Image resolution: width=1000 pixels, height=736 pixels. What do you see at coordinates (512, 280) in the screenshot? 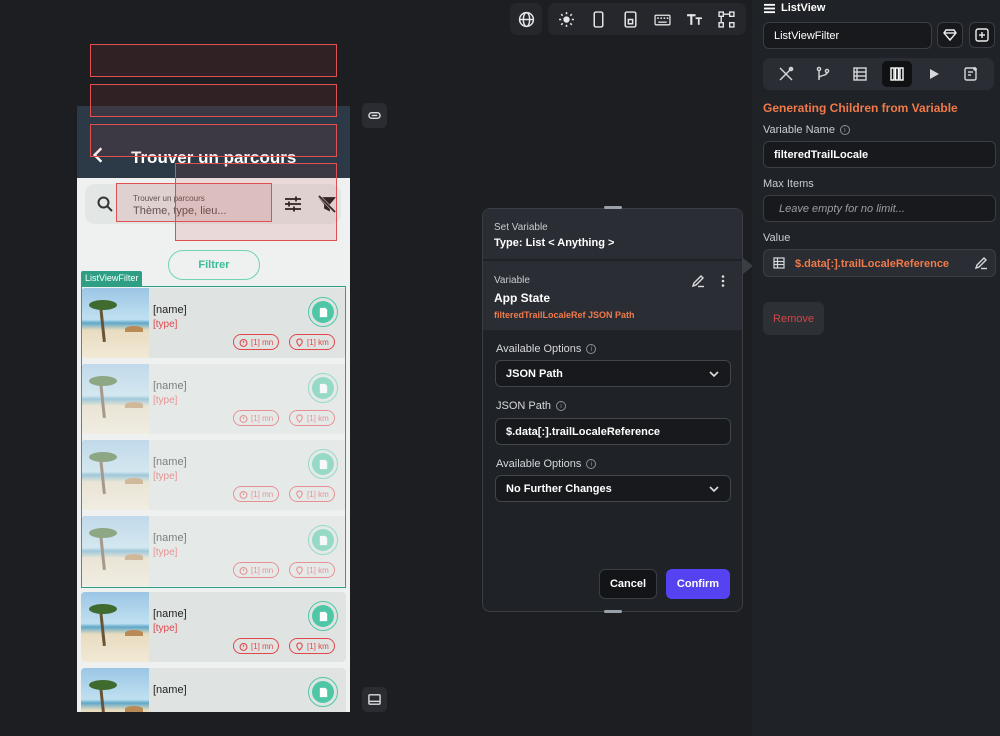
I see `variable-label: Variable` at bounding box center [512, 280].